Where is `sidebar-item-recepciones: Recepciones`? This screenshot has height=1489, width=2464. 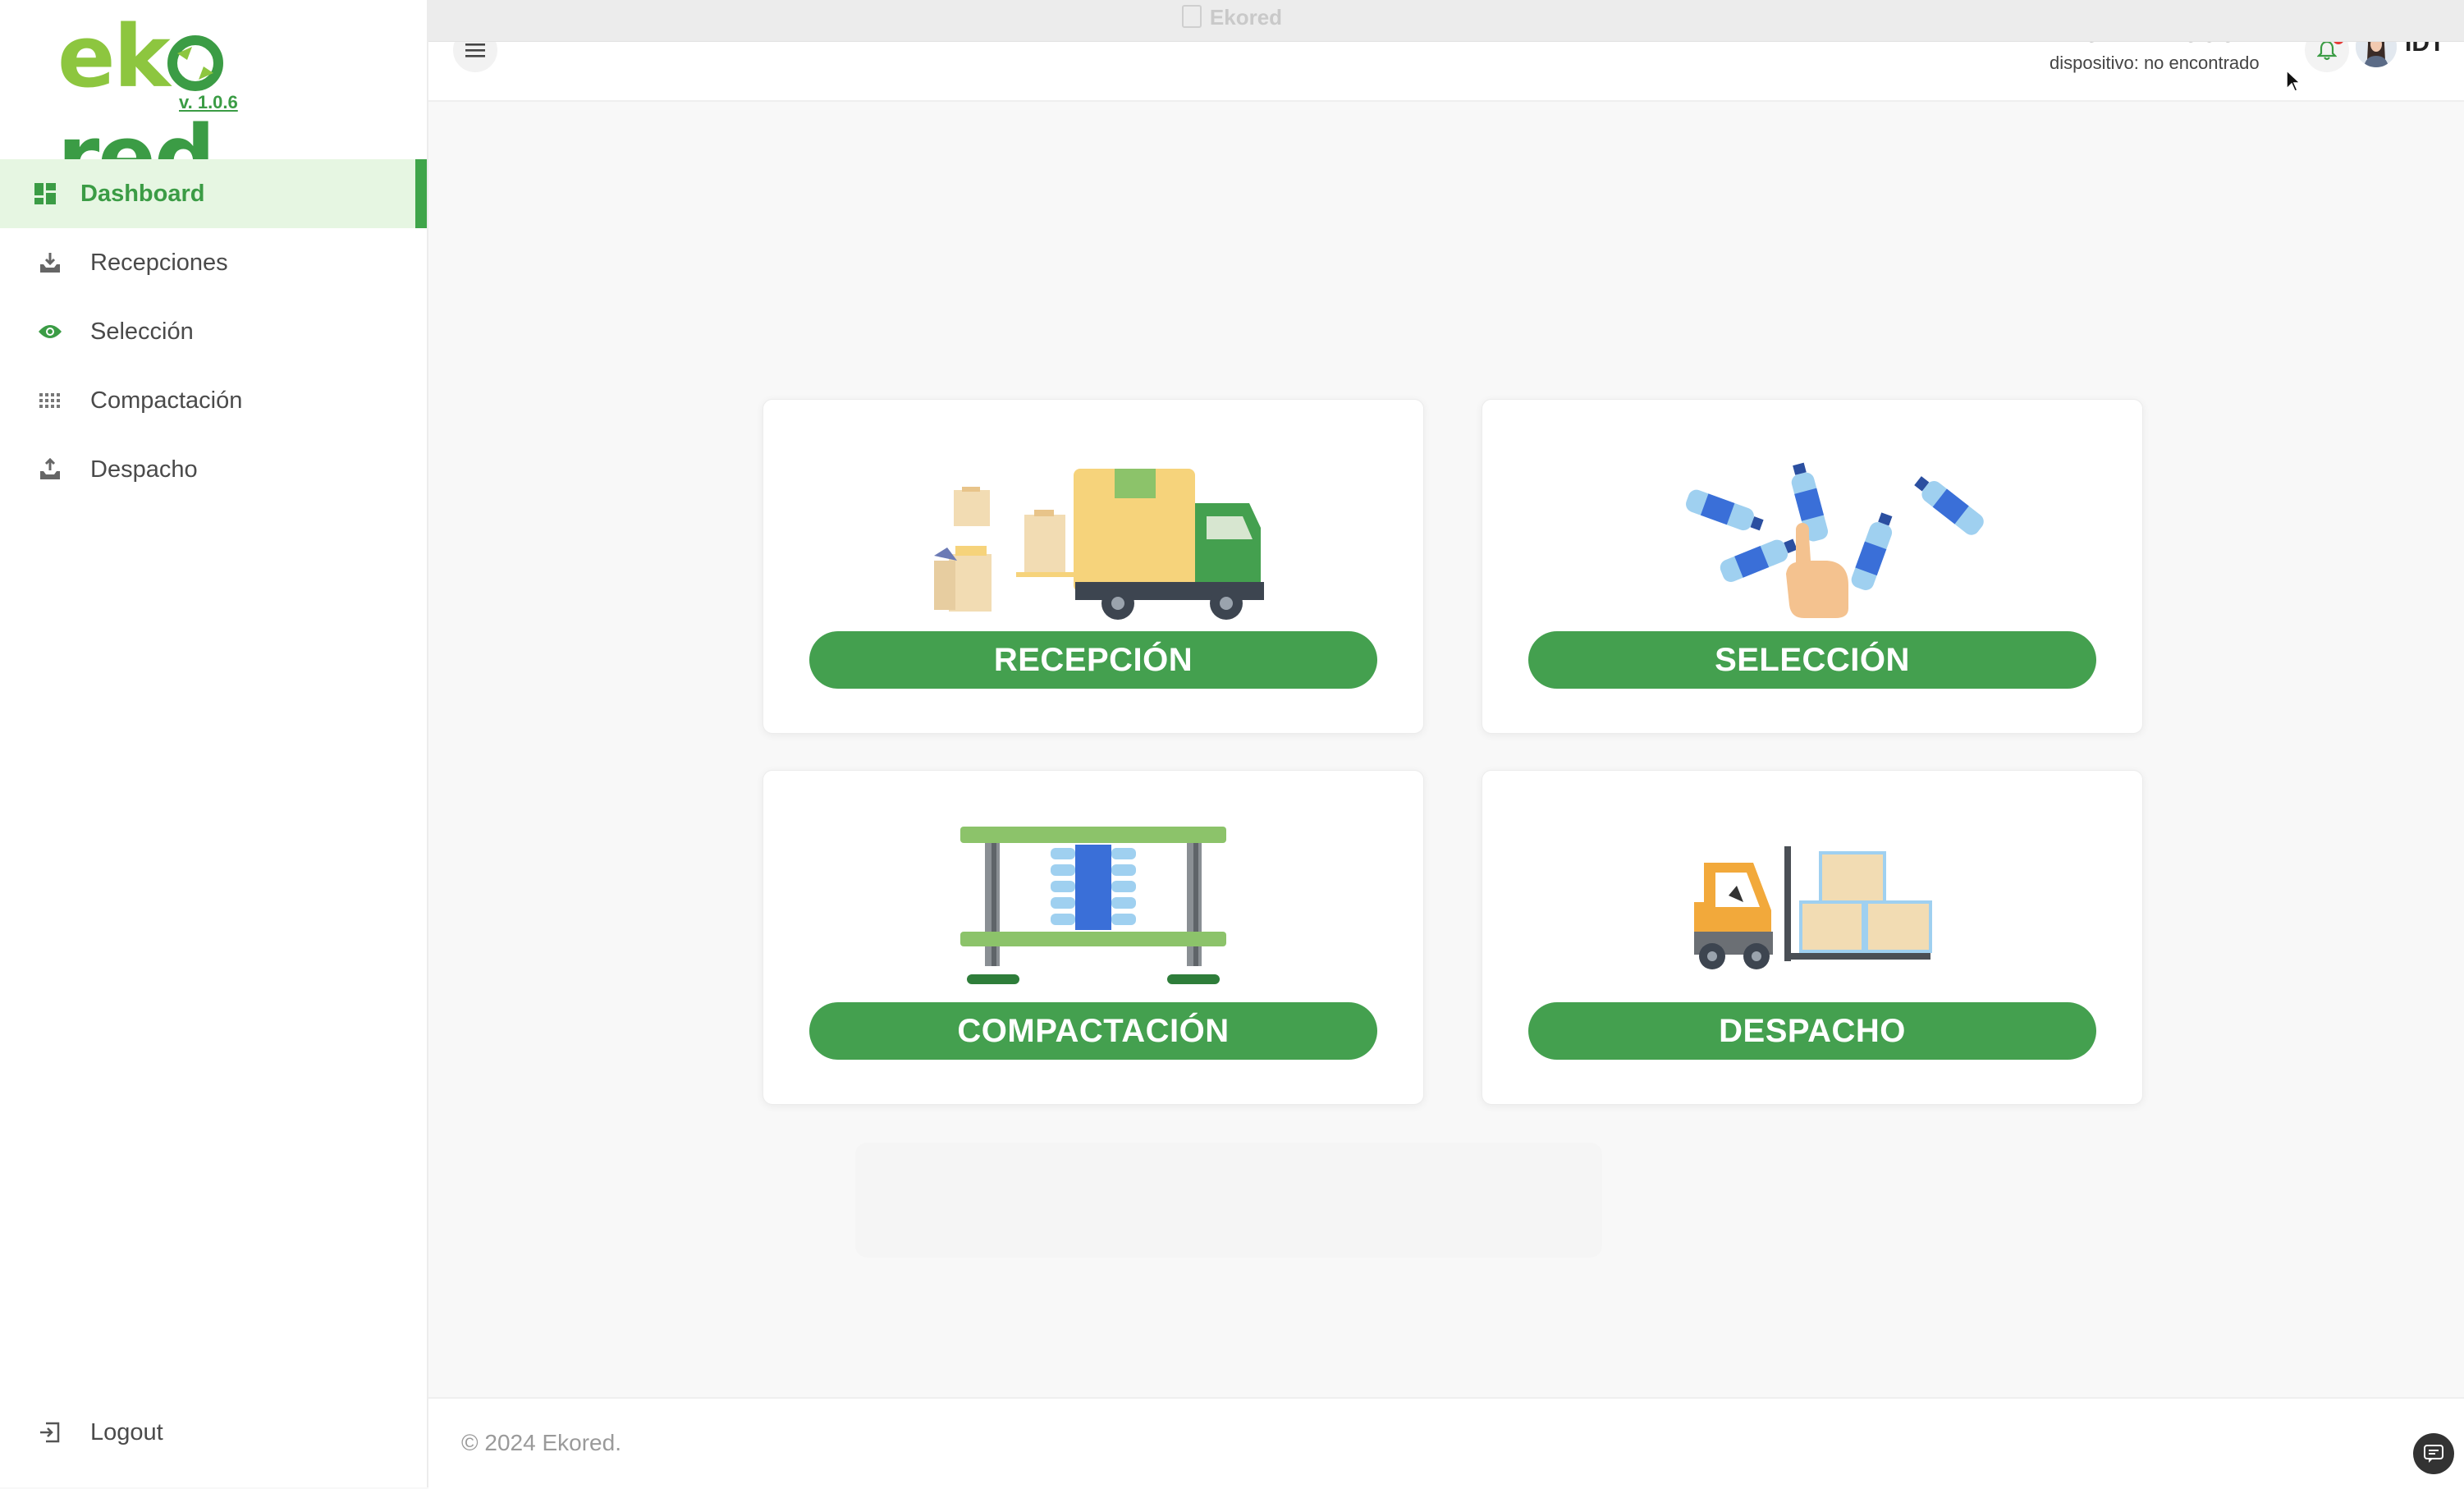
sidebar-item-recepciones: Recepciones is located at coordinates (214, 262).